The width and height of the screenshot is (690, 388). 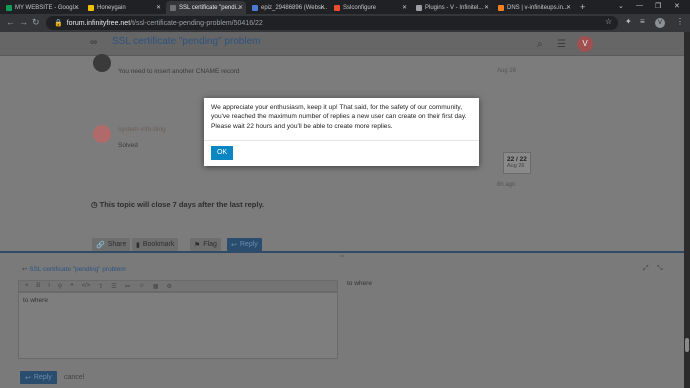 I want to click on gear-icon: ⚙, so click(x=168, y=286).